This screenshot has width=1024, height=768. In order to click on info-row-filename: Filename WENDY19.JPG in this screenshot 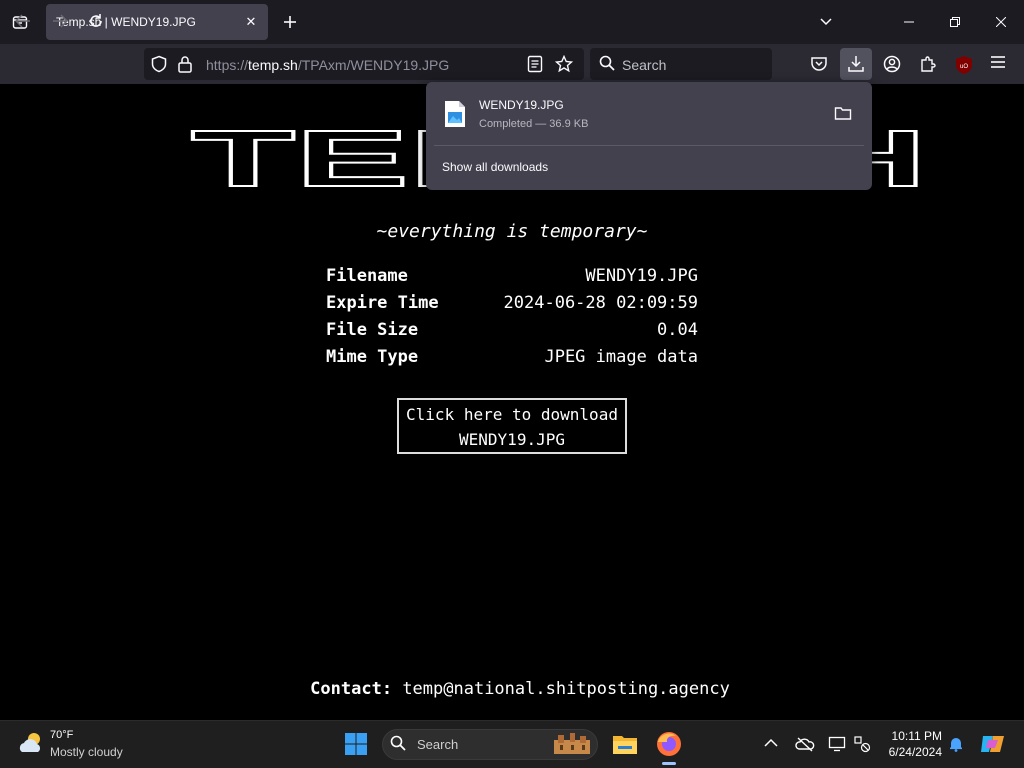, I will do `click(512, 276)`.